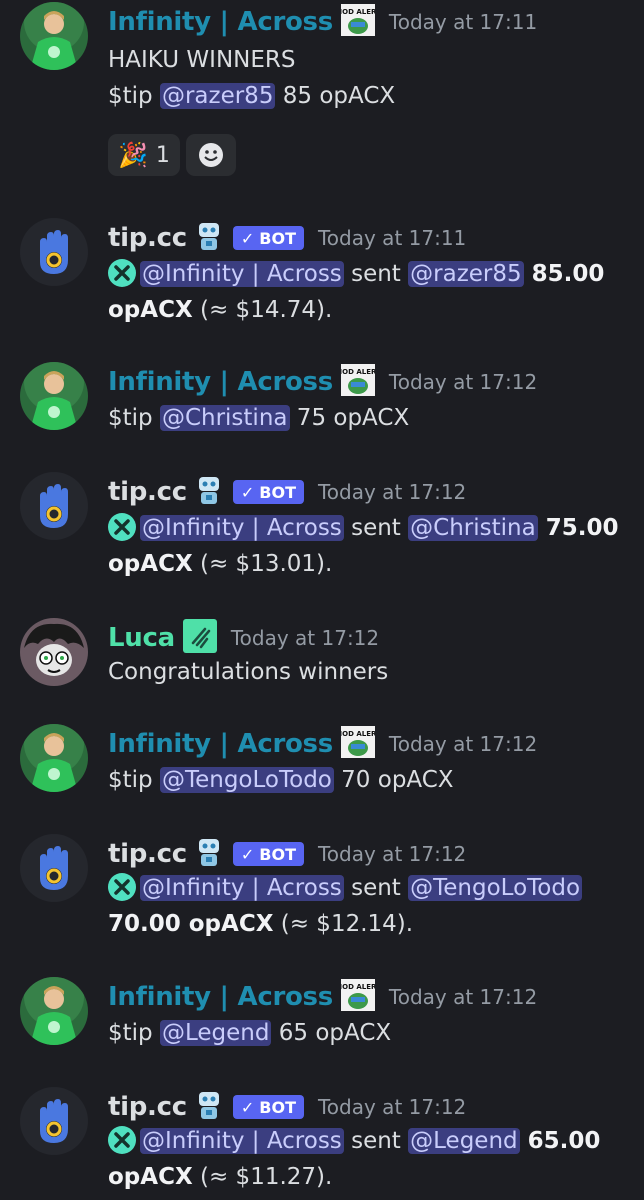  I want to click on usd-value: (≈ $12.14)., so click(343, 924).